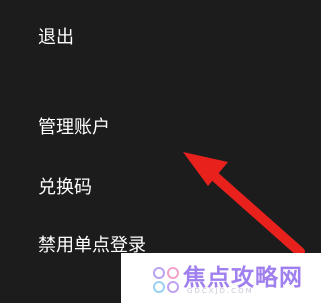 The image size is (321, 303). Describe the element at coordinates (65, 188) in the screenshot. I see `menu-item-redeem-code: 兑换码` at that location.